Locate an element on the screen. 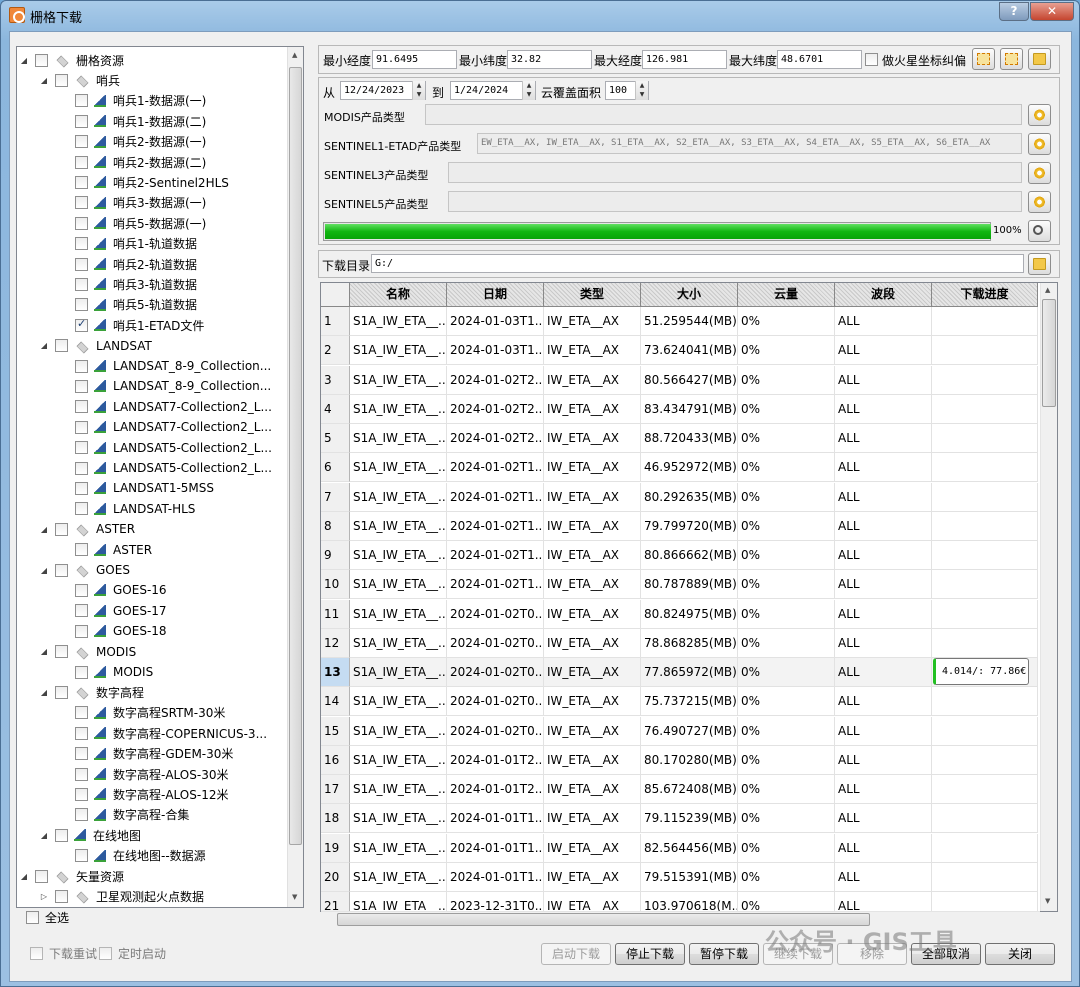 This screenshot has height=987, width=1080. tree-item: 哨兵3-数据源(一) is located at coordinates (140, 203).